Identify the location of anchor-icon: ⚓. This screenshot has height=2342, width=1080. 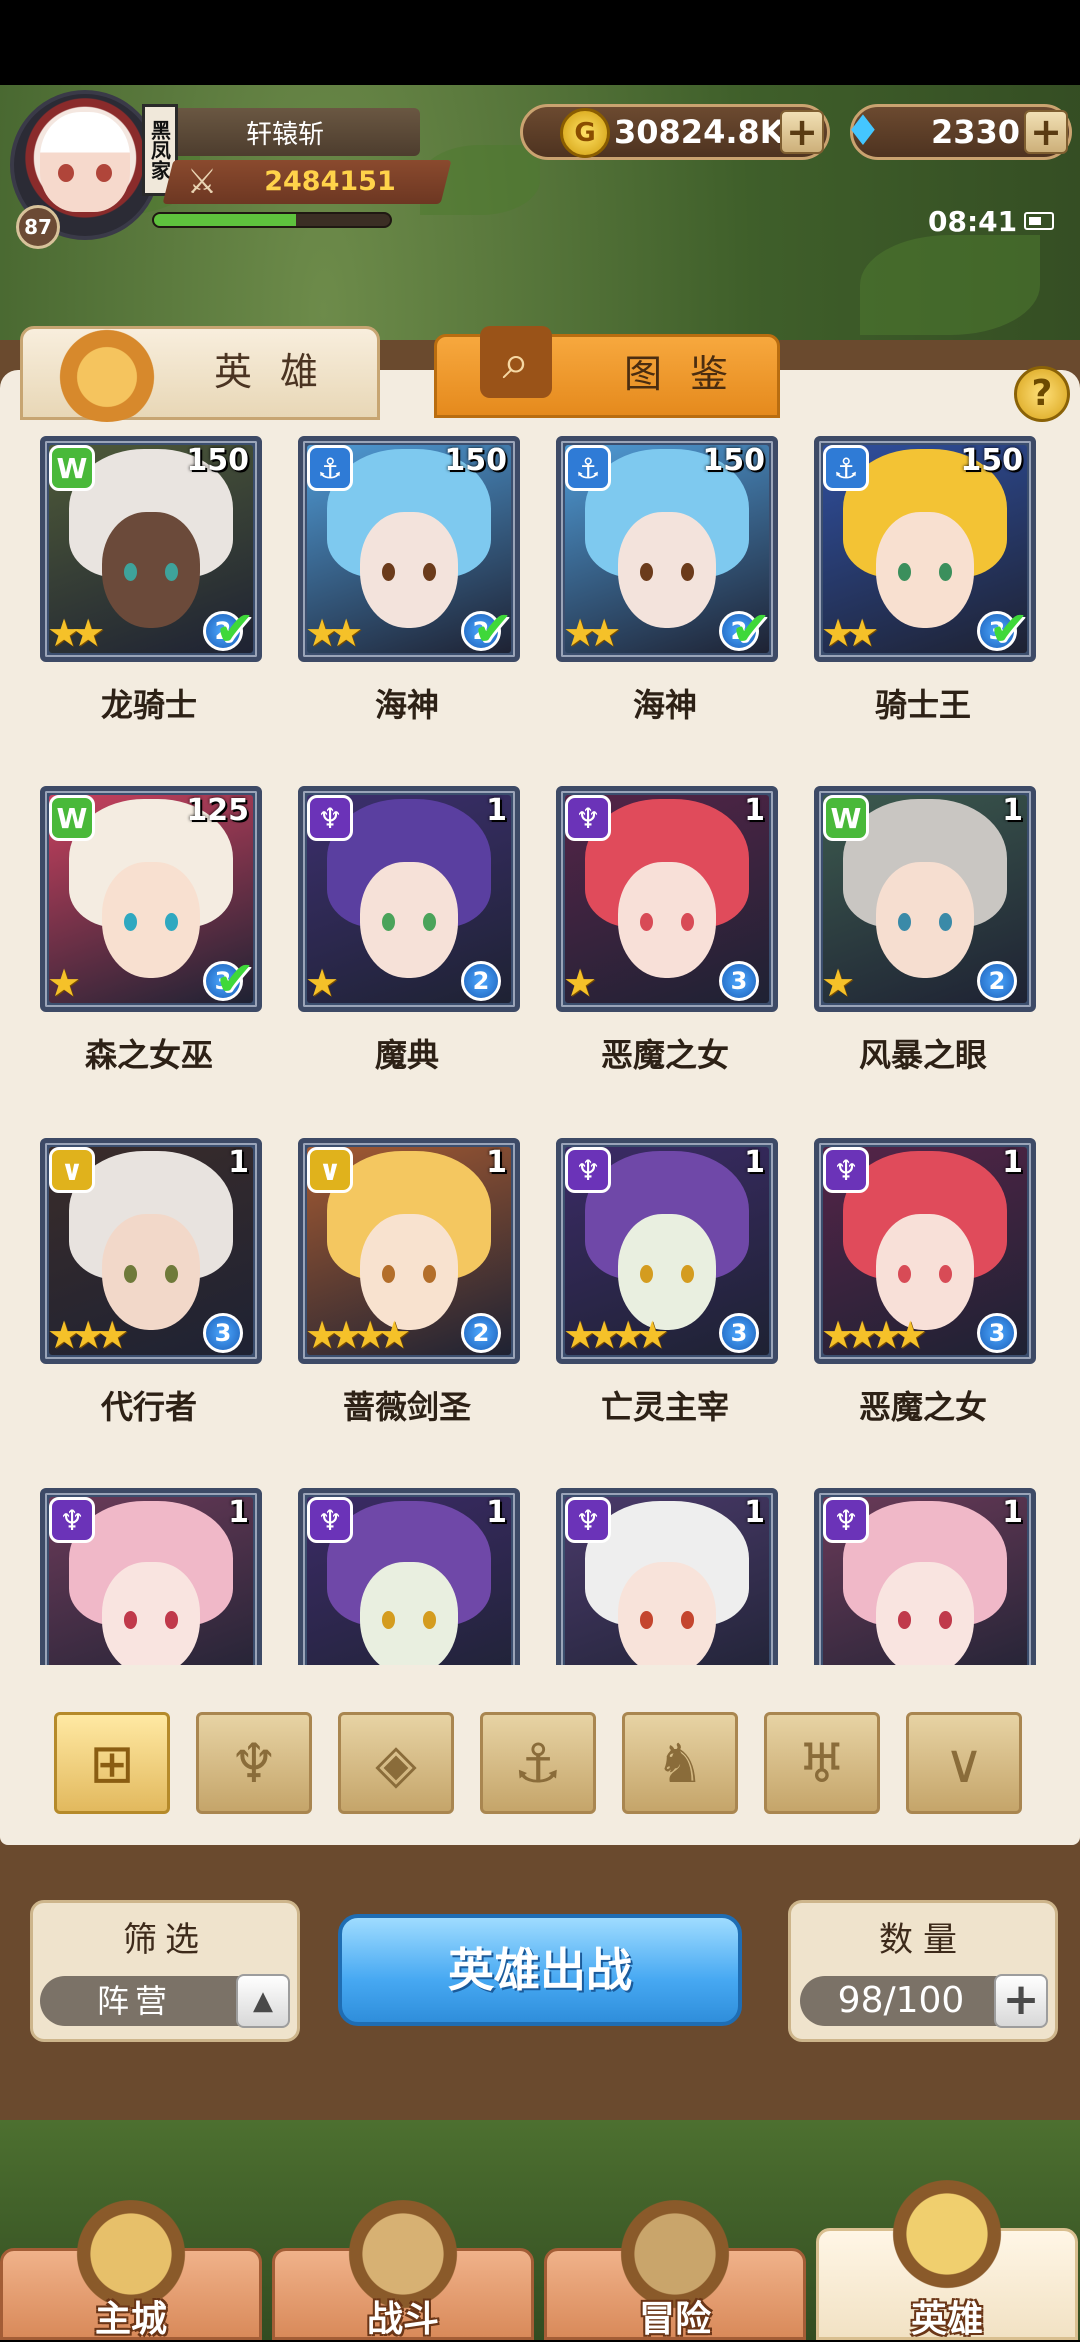
(538, 1763).